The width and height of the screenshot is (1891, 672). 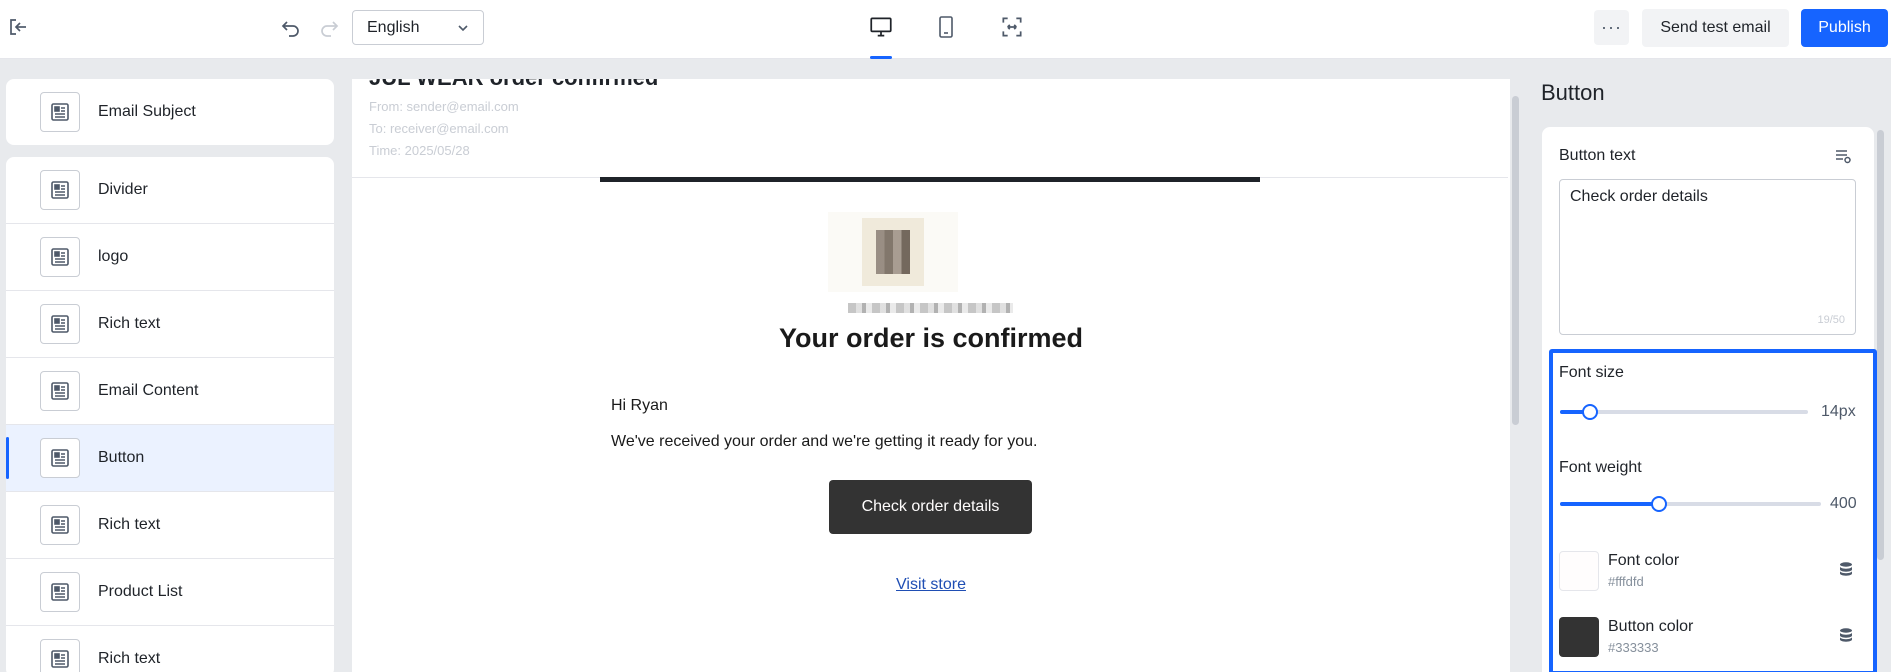 I want to click on blurred-tagline, so click(x=930, y=308).